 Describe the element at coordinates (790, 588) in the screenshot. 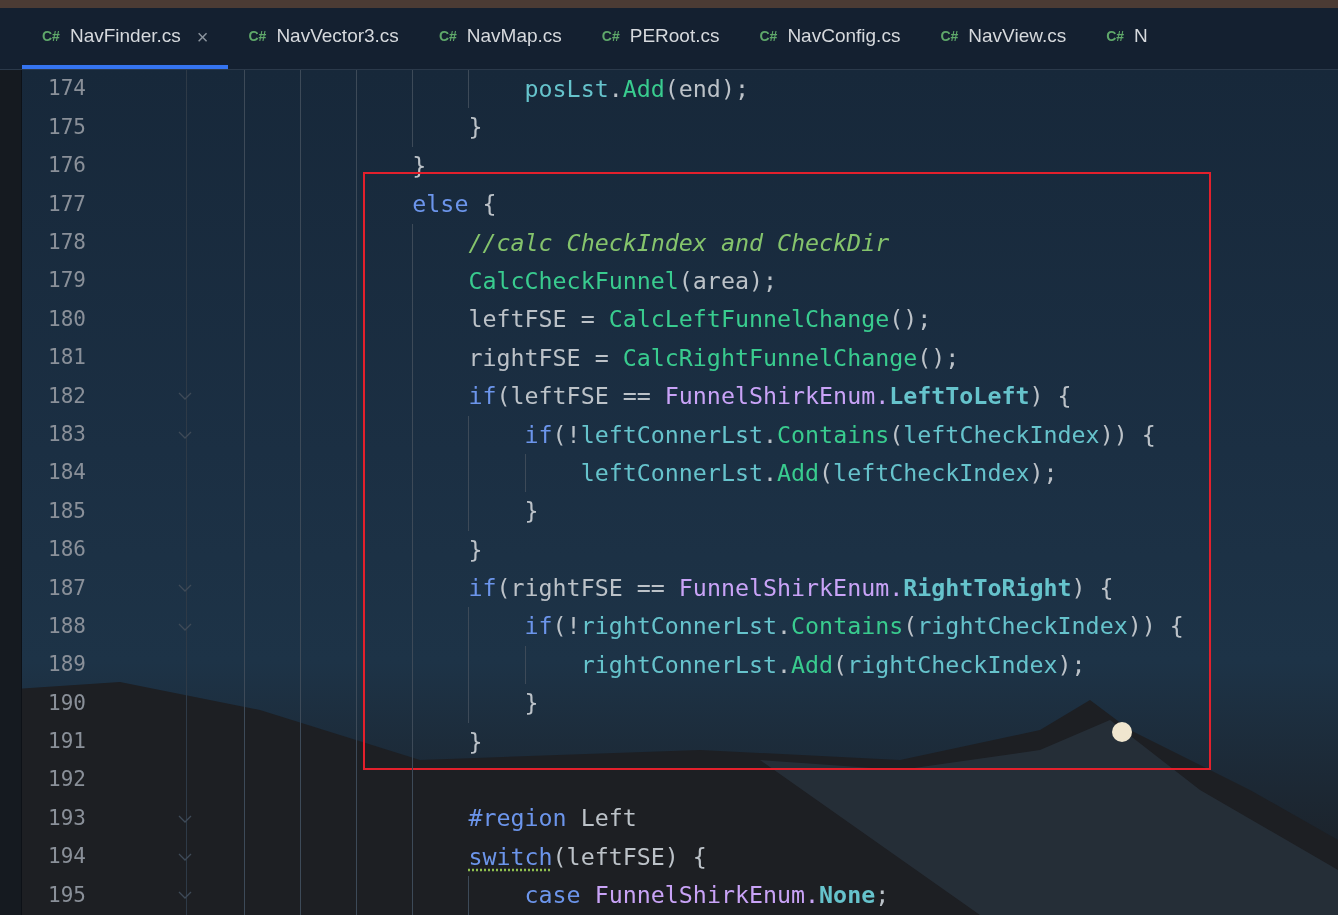

I see `code-line: if(rightFSE == FunnelShirkEnum.RightToRight) {` at that location.